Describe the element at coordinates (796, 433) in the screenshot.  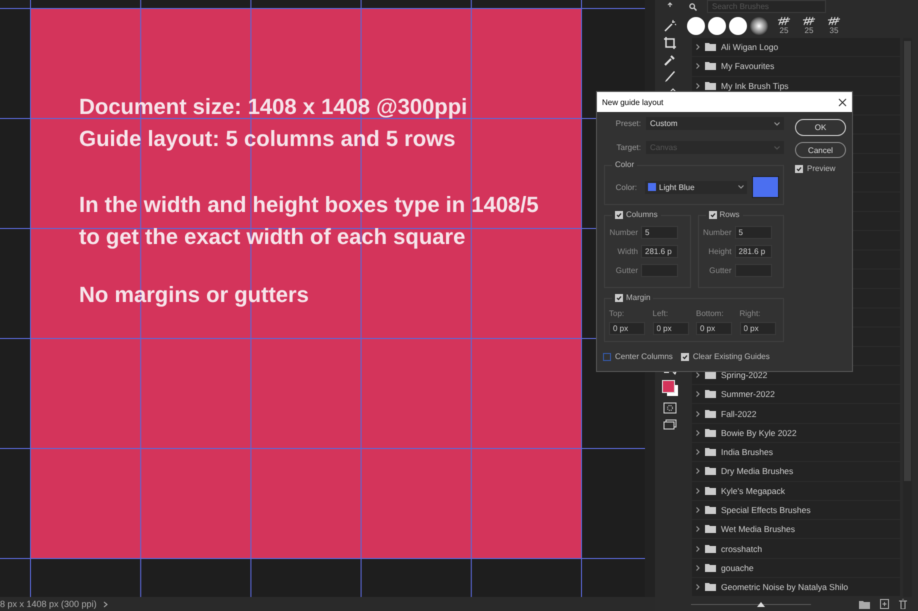
I see `brush-folder-row: Bowie By Kyle 2022` at that location.